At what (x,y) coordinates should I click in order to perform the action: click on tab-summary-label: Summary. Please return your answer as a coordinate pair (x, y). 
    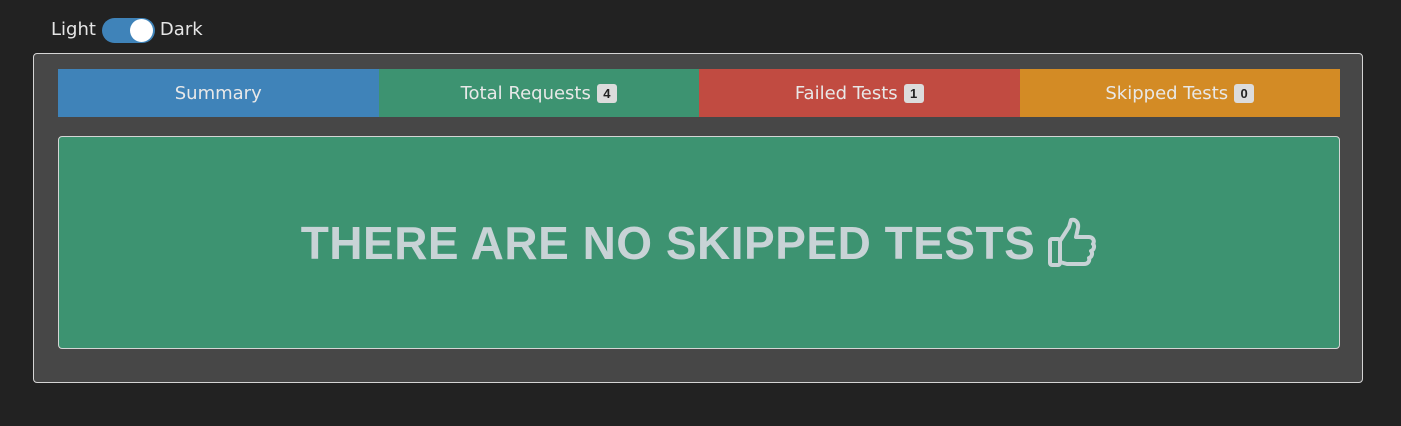
    Looking at the image, I should click on (218, 93).